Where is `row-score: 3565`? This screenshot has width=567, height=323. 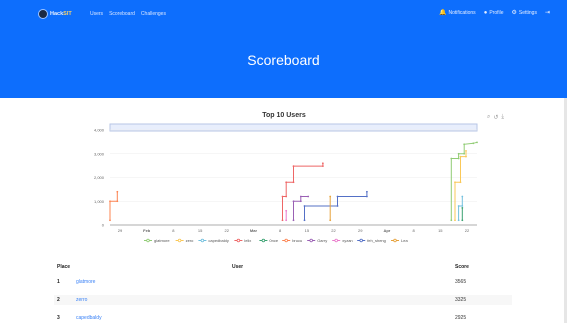 row-score: 3565 is located at coordinates (461, 282).